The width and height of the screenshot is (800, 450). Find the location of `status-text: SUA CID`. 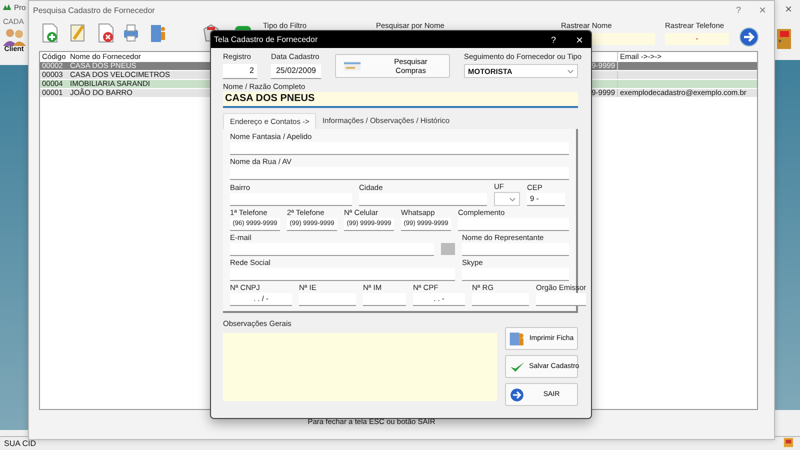

status-text: SUA CID is located at coordinates (20, 443).